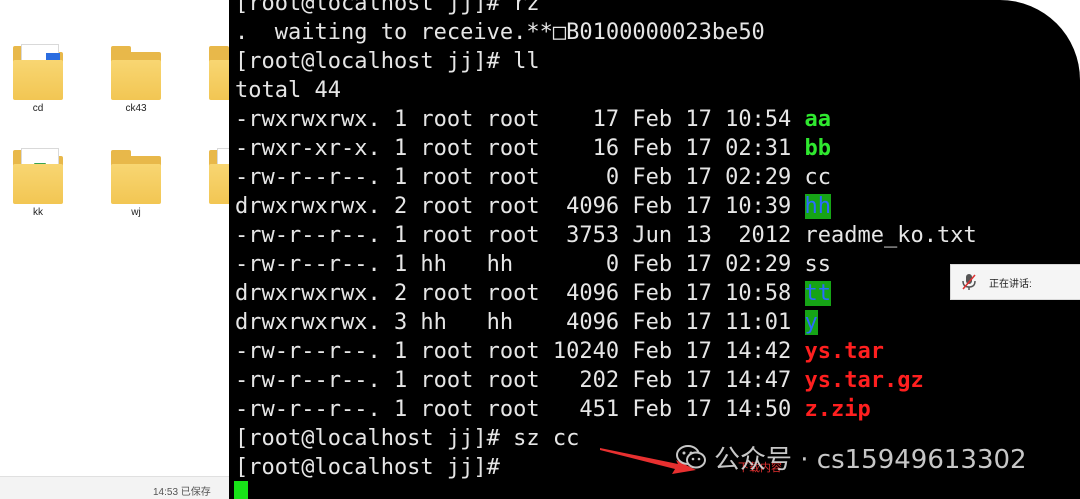  Describe the element at coordinates (691, 457) in the screenshot. I see `wechat-icon` at that location.